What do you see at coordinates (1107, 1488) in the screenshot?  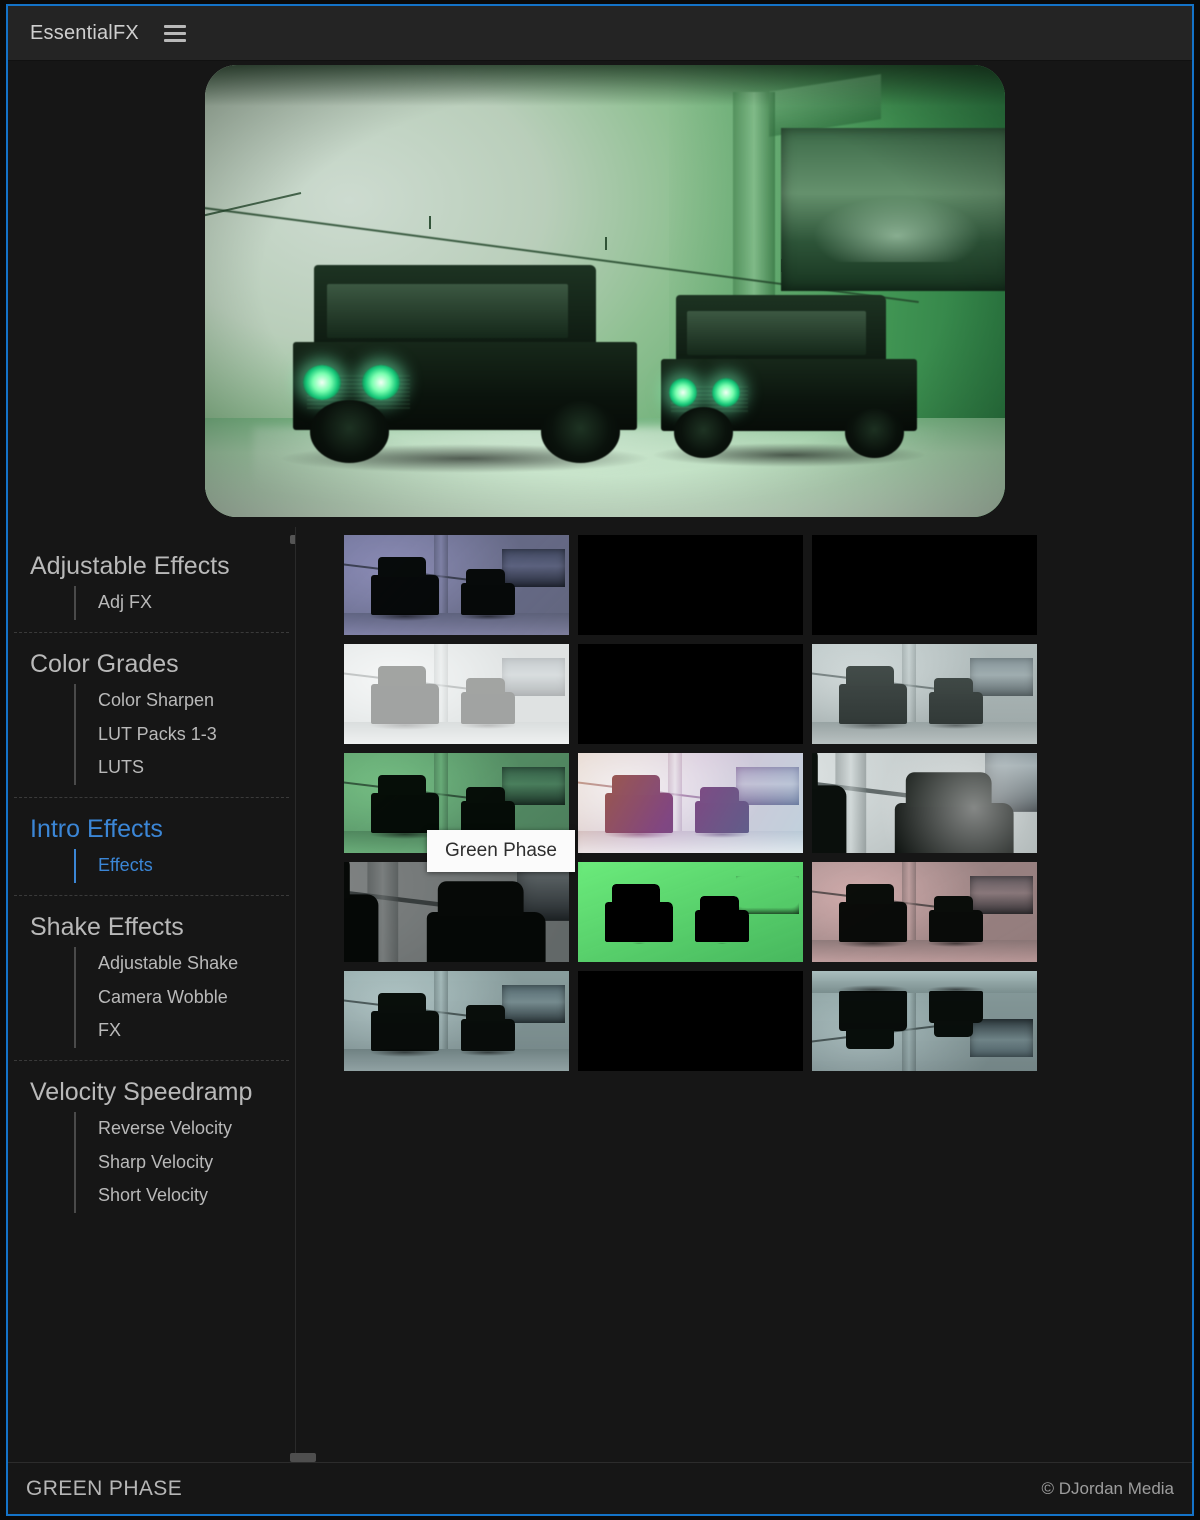 I see `status-copyright: © DJordan Media` at bounding box center [1107, 1488].